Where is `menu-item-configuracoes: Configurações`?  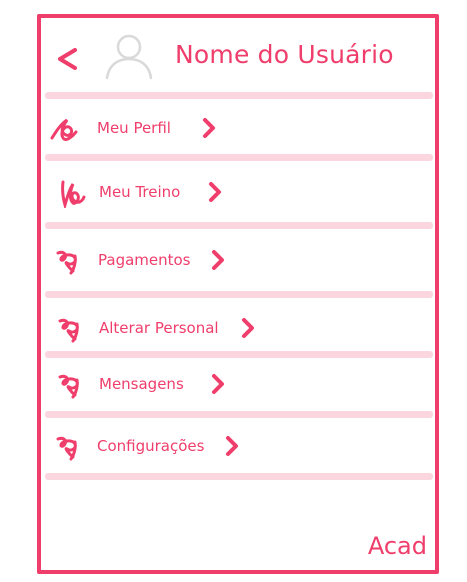 menu-item-configuracoes: Configurações is located at coordinates (238, 448).